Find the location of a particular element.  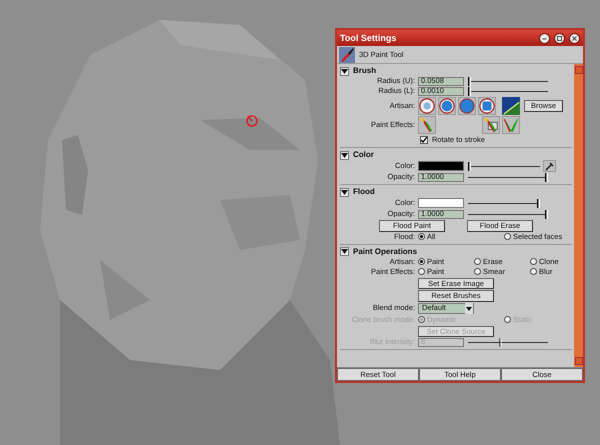

window-title: Tool Settings is located at coordinates (369, 38).